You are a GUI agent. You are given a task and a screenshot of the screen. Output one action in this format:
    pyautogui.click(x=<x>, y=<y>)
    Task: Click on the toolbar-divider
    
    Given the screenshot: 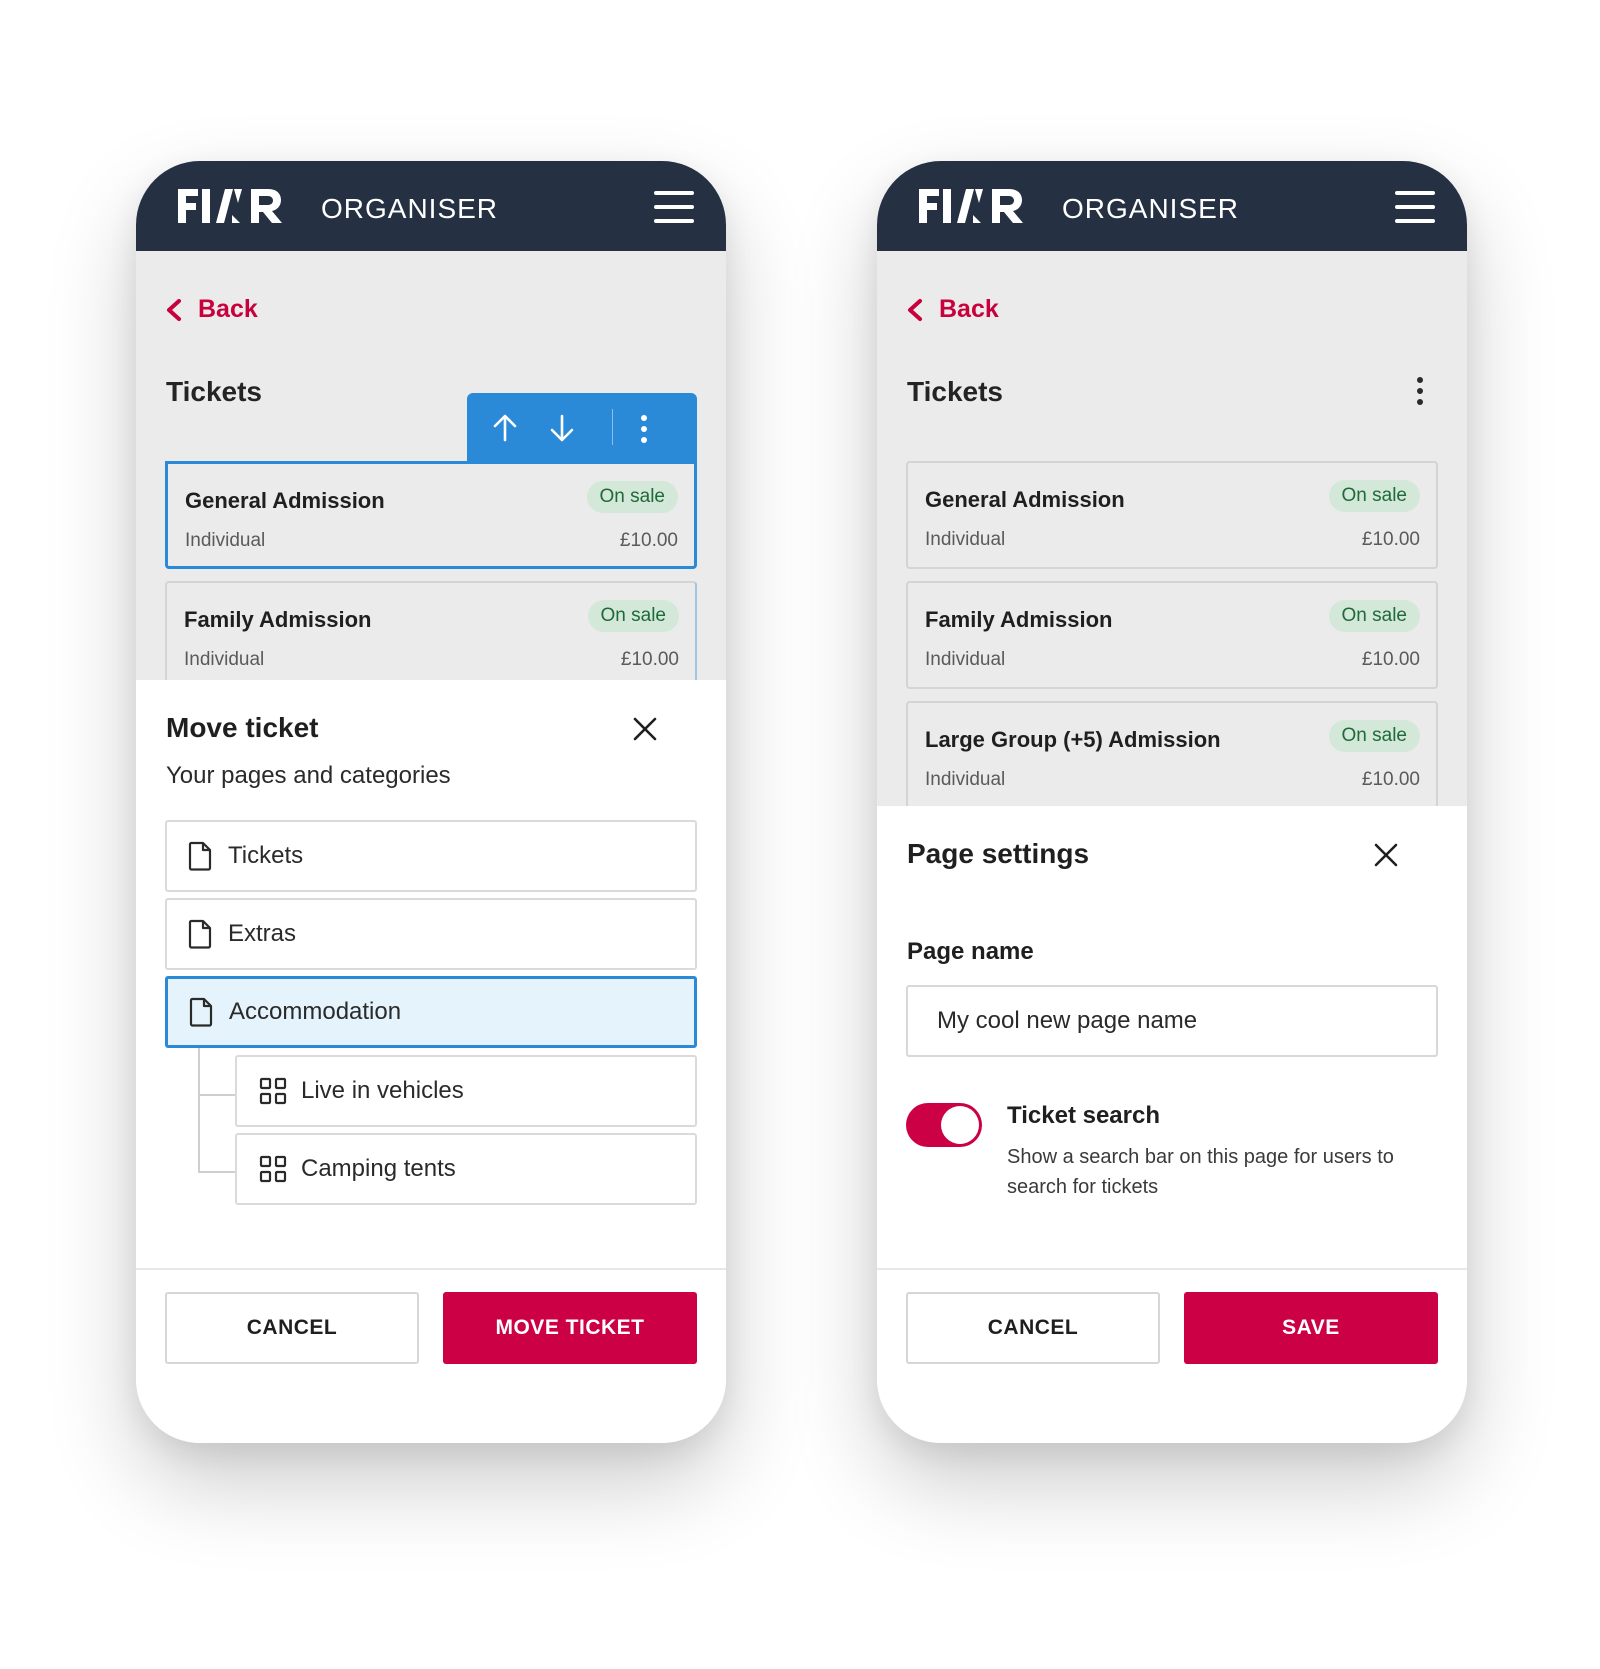 What is the action you would take?
    pyautogui.click(x=612, y=427)
    